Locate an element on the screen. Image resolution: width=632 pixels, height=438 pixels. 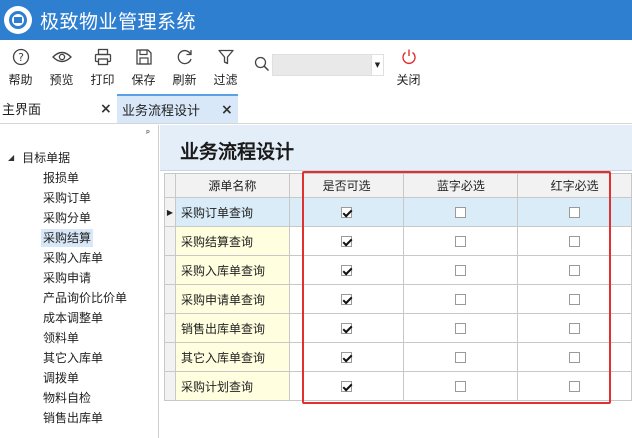
tree-item: 领料单 is located at coordinates (61, 338).